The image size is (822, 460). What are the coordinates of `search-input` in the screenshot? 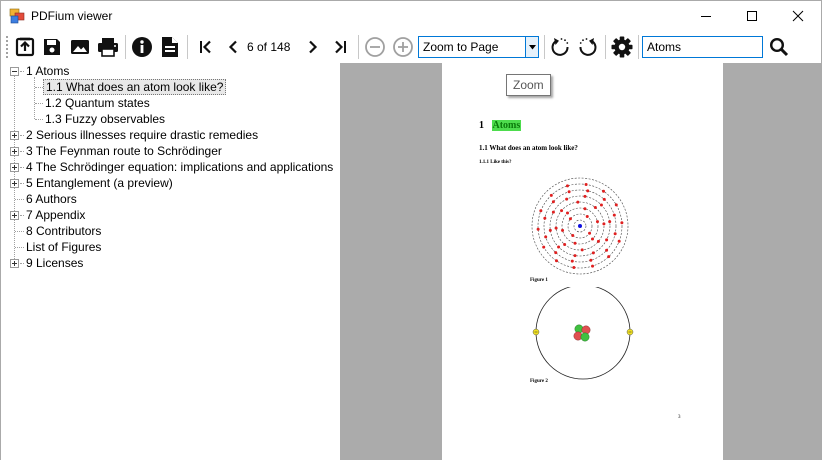 It's located at (702, 47).